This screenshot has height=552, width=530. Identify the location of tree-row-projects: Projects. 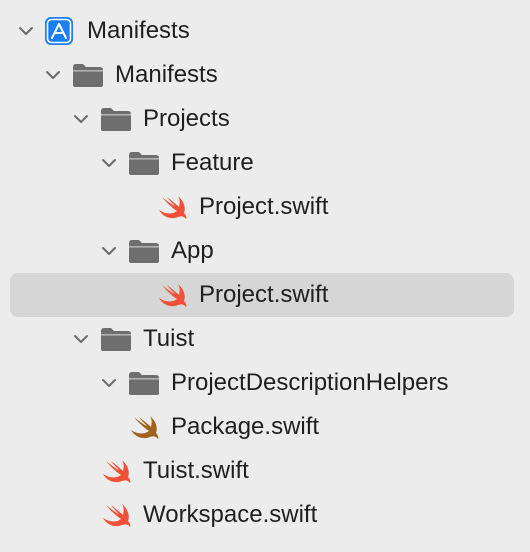
(265, 119).